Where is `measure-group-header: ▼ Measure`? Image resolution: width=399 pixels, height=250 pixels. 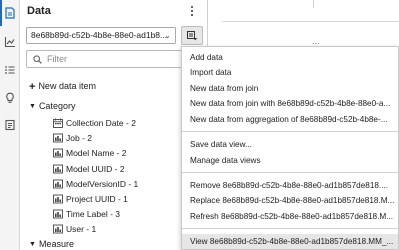
measure-group-header: ▼ Measure is located at coordinates (51, 244).